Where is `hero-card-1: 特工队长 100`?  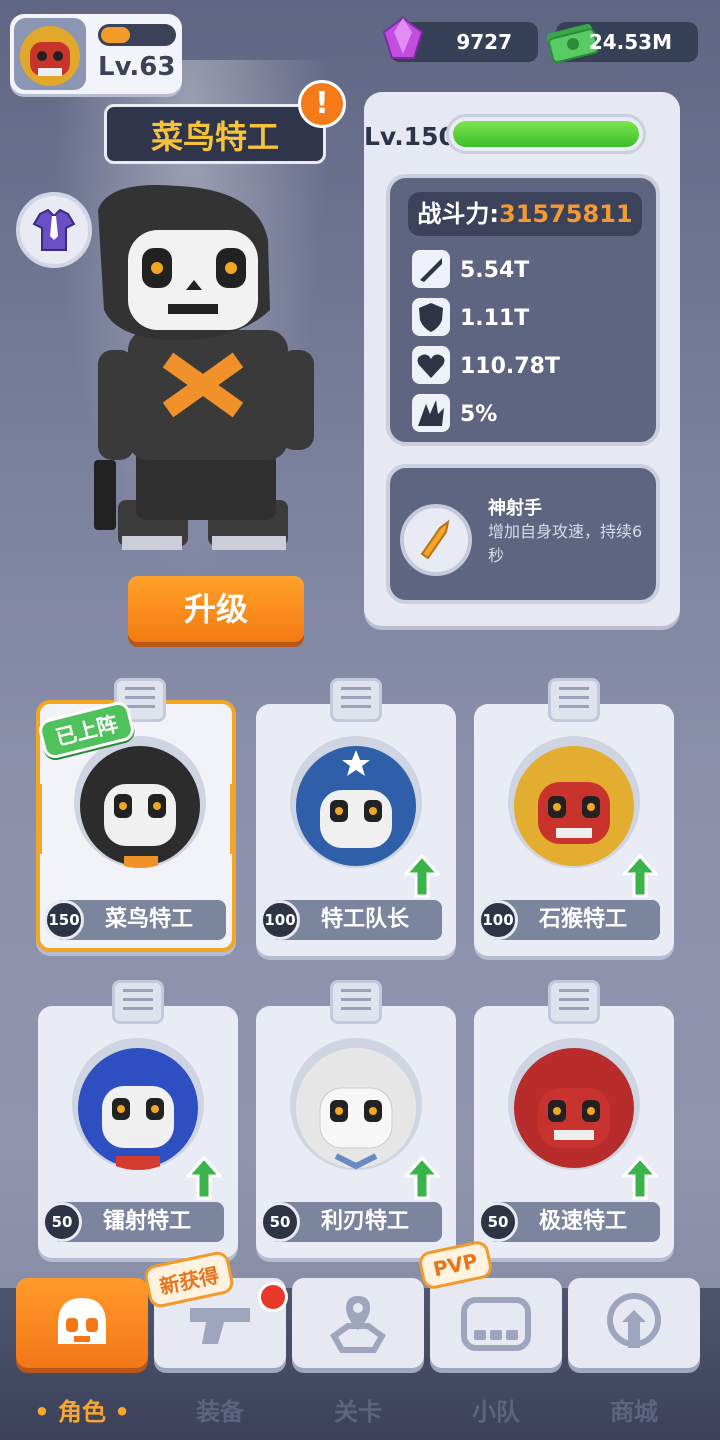
hero-card-1: 特工队长 100 is located at coordinates (356, 817).